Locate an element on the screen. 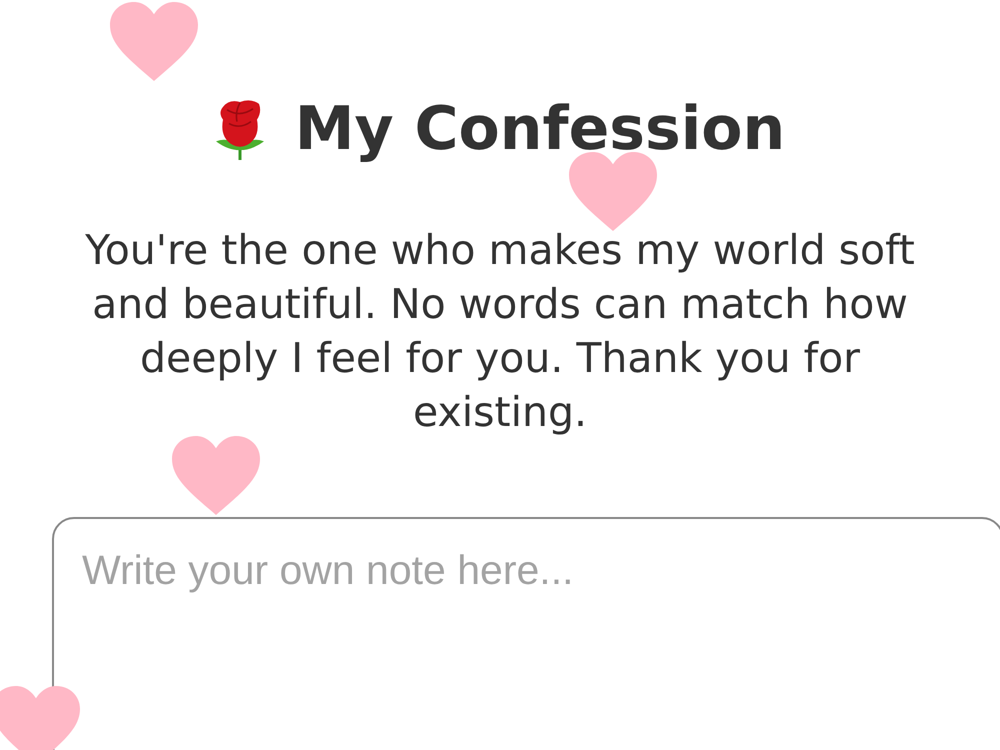 This screenshot has width=1000, height=750. rose-icon is located at coordinates (239, 129).